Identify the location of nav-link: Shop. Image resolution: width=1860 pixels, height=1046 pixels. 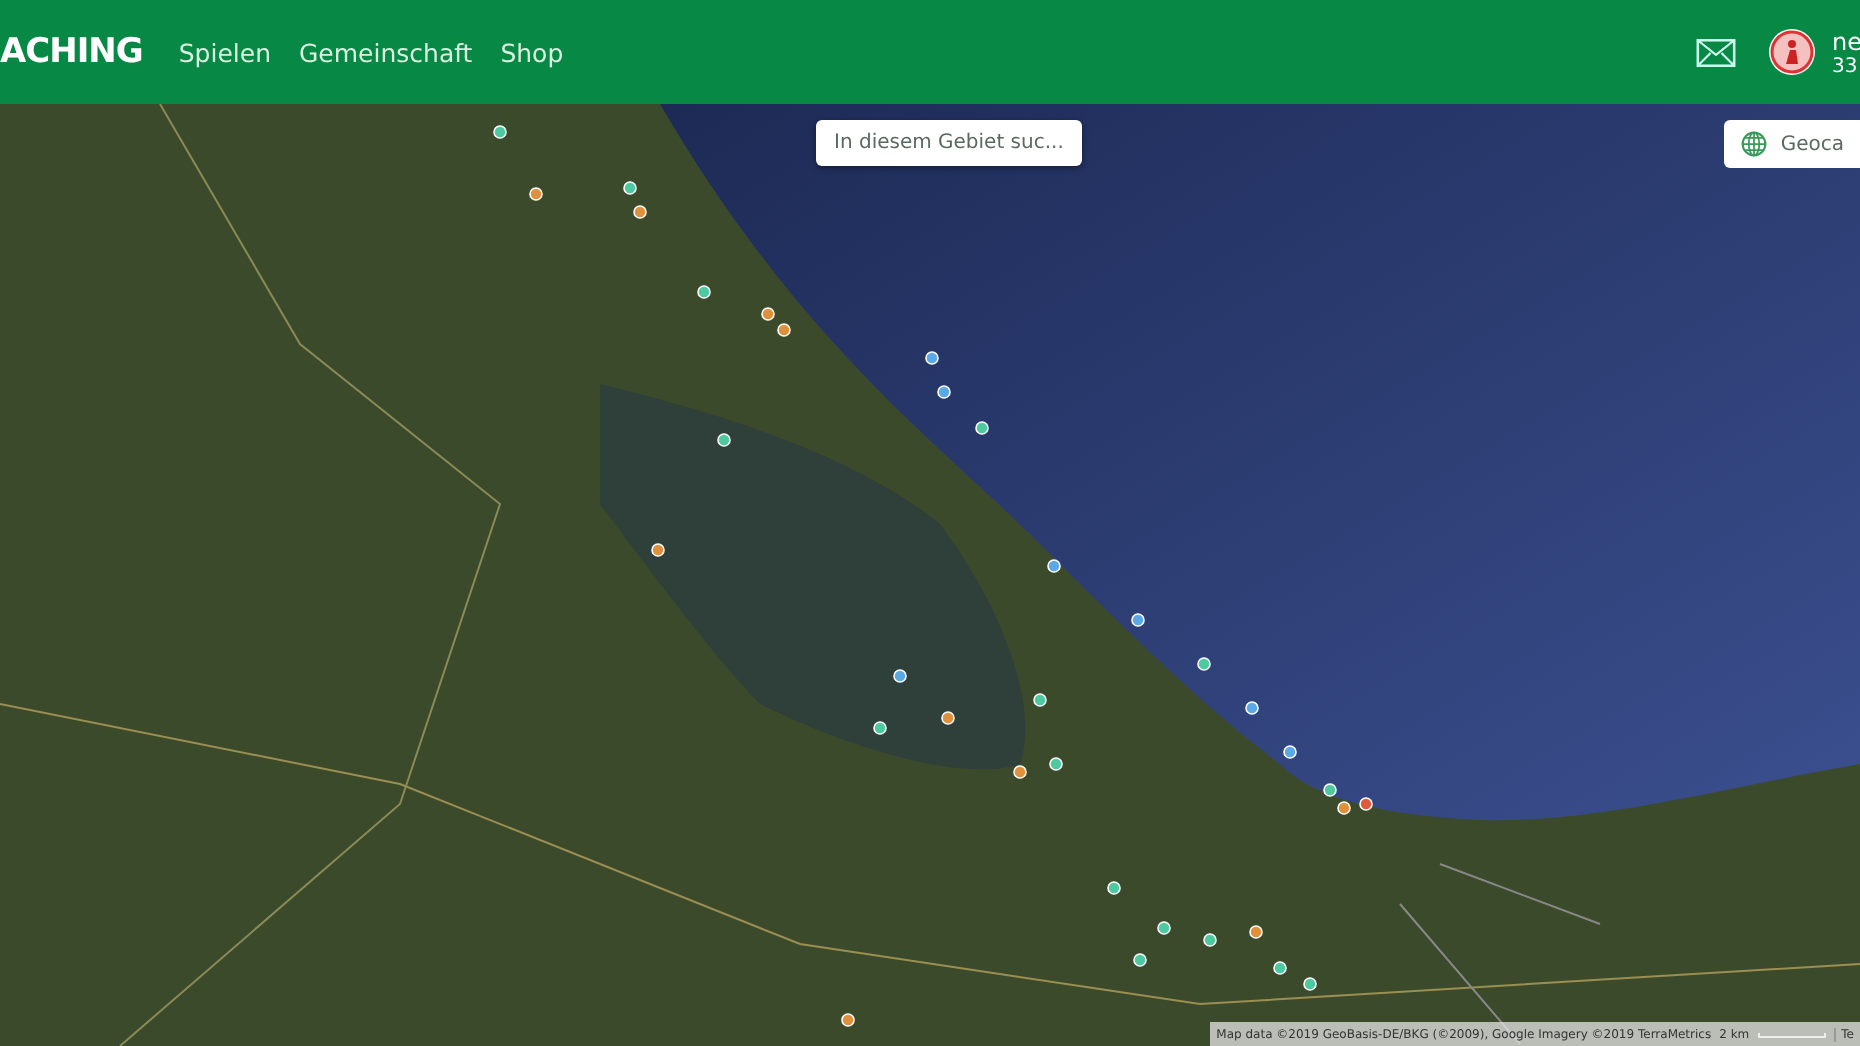
(532, 52).